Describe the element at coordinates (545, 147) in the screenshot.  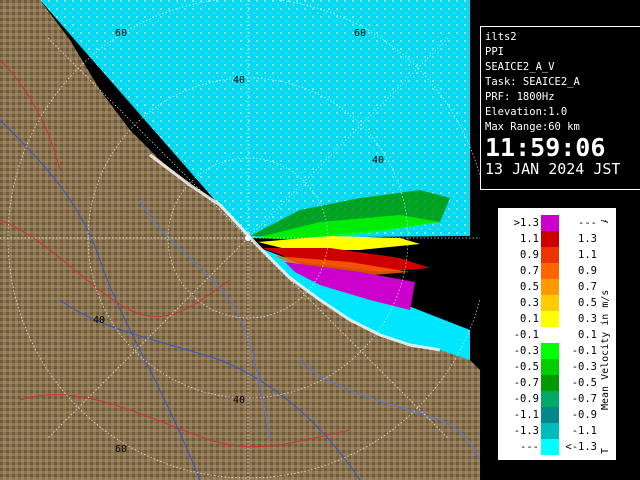
I see `scan-time: 11:59:06` at that location.